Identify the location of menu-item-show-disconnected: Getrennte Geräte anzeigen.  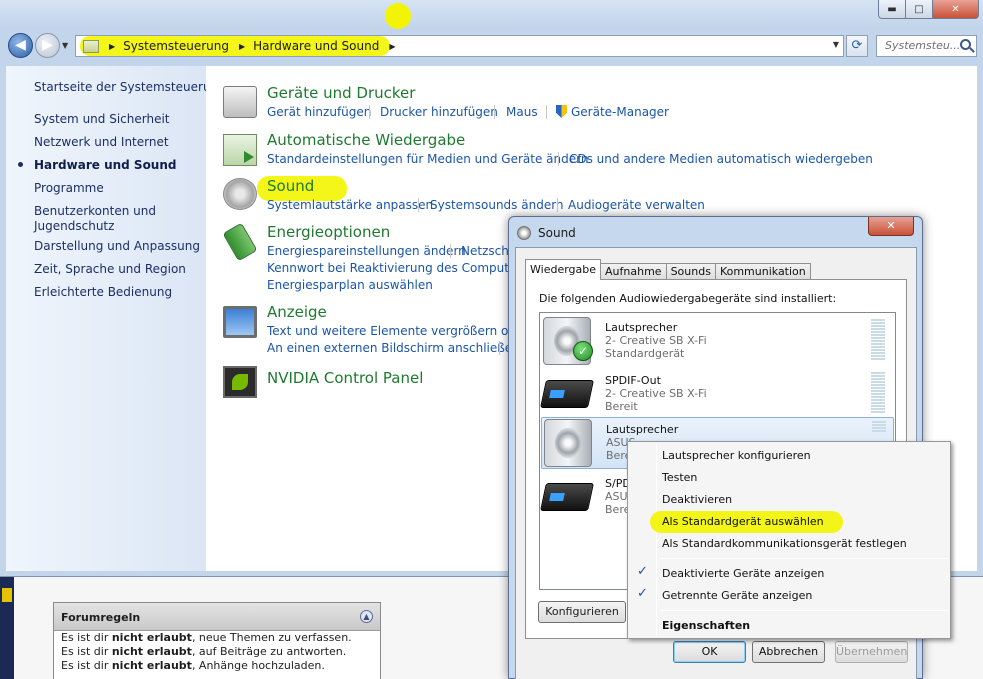
(737, 595).